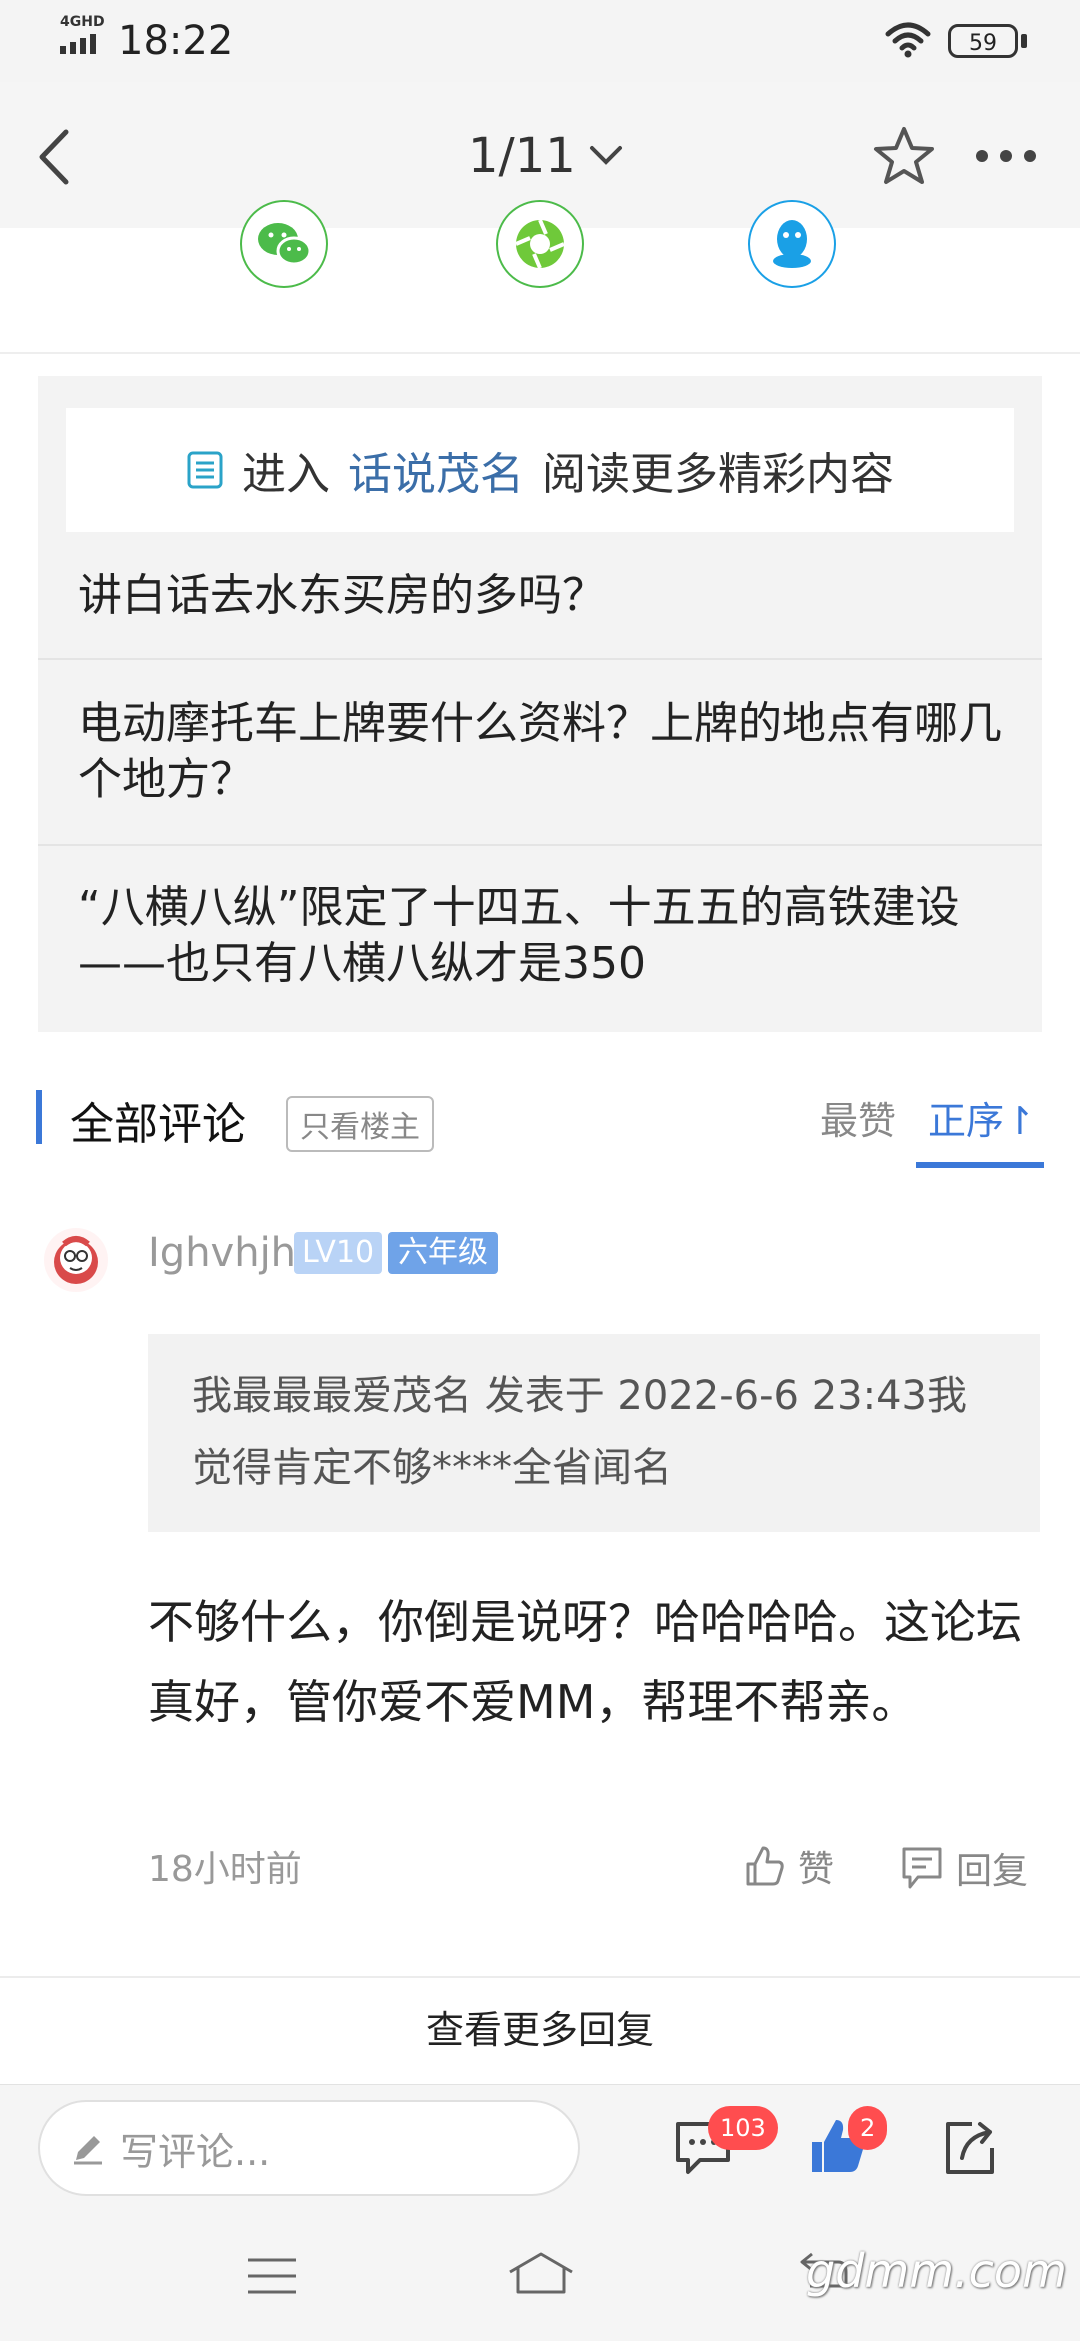 Image resolution: width=1080 pixels, height=2341 pixels. Describe the element at coordinates (743, 2128) in the screenshot. I see `comment-count-badge: 103` at that location.